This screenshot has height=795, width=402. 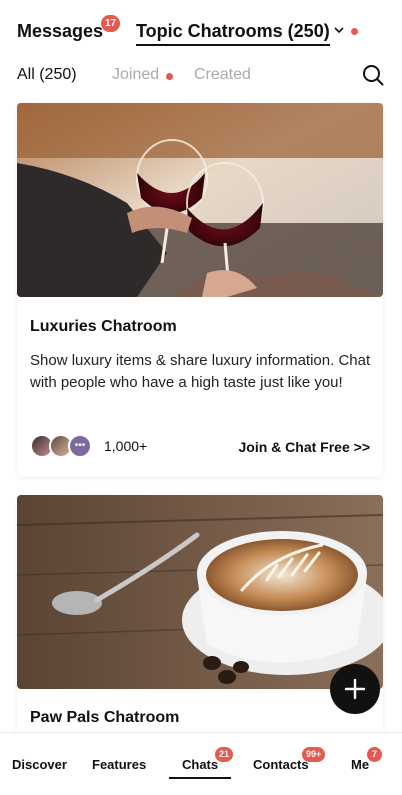 What do you see at coordinates (304, 447) in the screenshot?
I see `join-chat-link: Join & Chat Free >>` at bounding box center [304, 447].